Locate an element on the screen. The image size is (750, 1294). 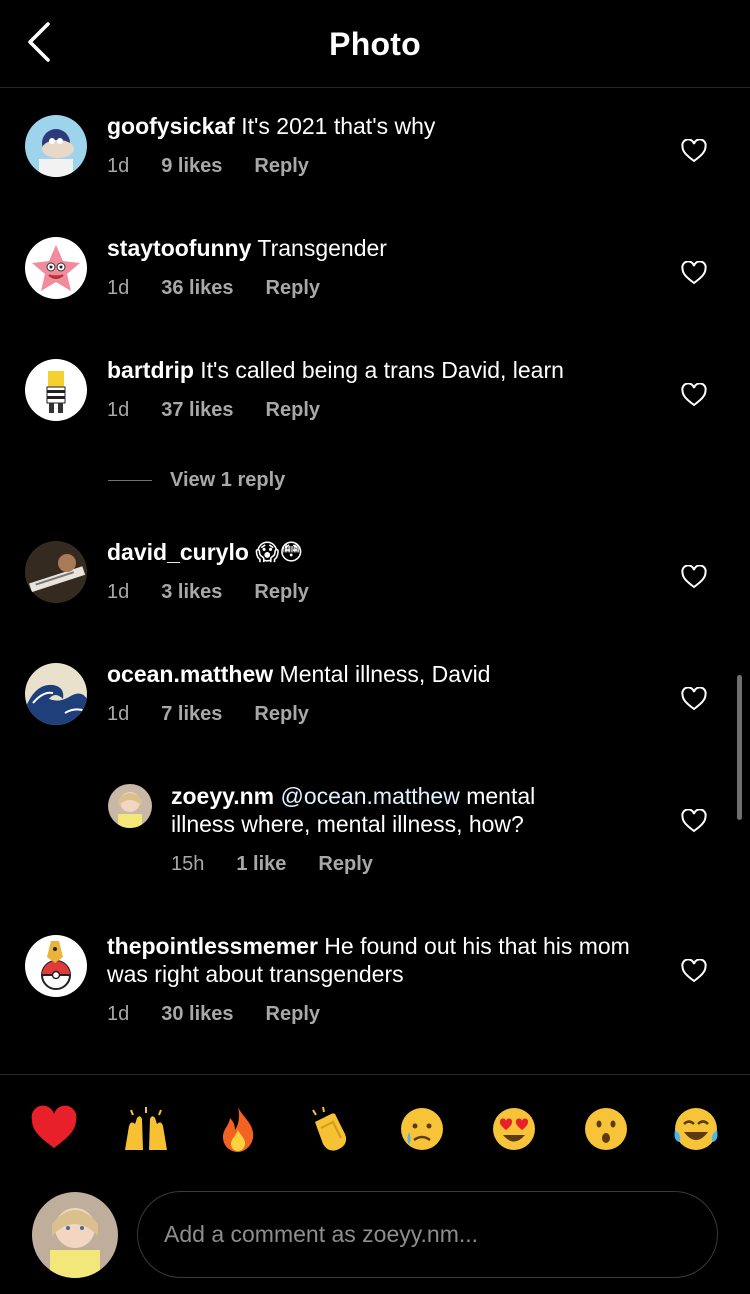
comment-body: Transgender is located at coordinates (322, 248).